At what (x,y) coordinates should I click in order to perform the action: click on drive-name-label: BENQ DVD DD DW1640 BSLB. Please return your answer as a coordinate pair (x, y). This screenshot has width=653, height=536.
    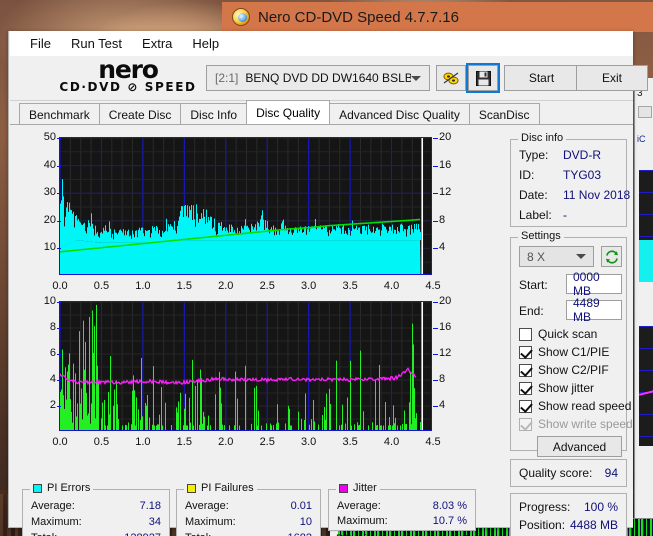
    Looking at the image, I should click on (328, 78).